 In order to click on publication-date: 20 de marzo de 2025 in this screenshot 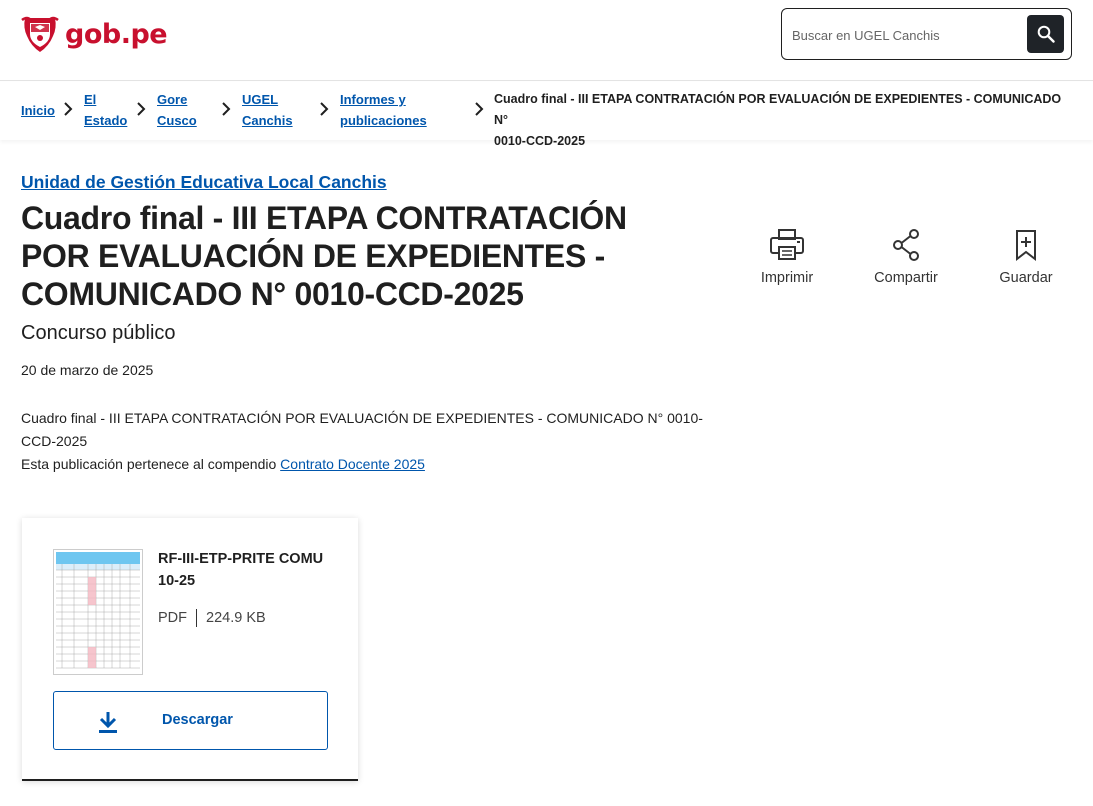, I will do `click(87, 370)`.